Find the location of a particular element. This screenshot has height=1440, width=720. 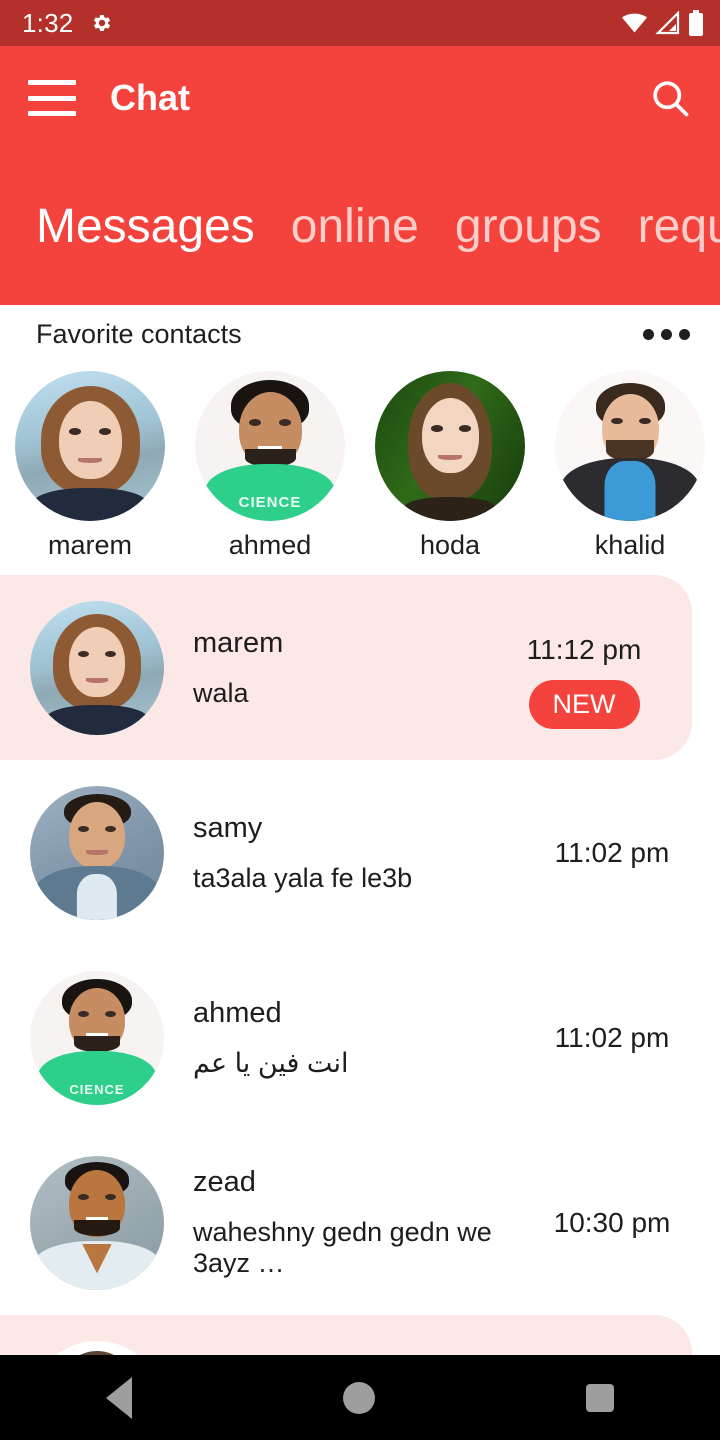

status-bar-indicators is located at coordinates (662, 23).